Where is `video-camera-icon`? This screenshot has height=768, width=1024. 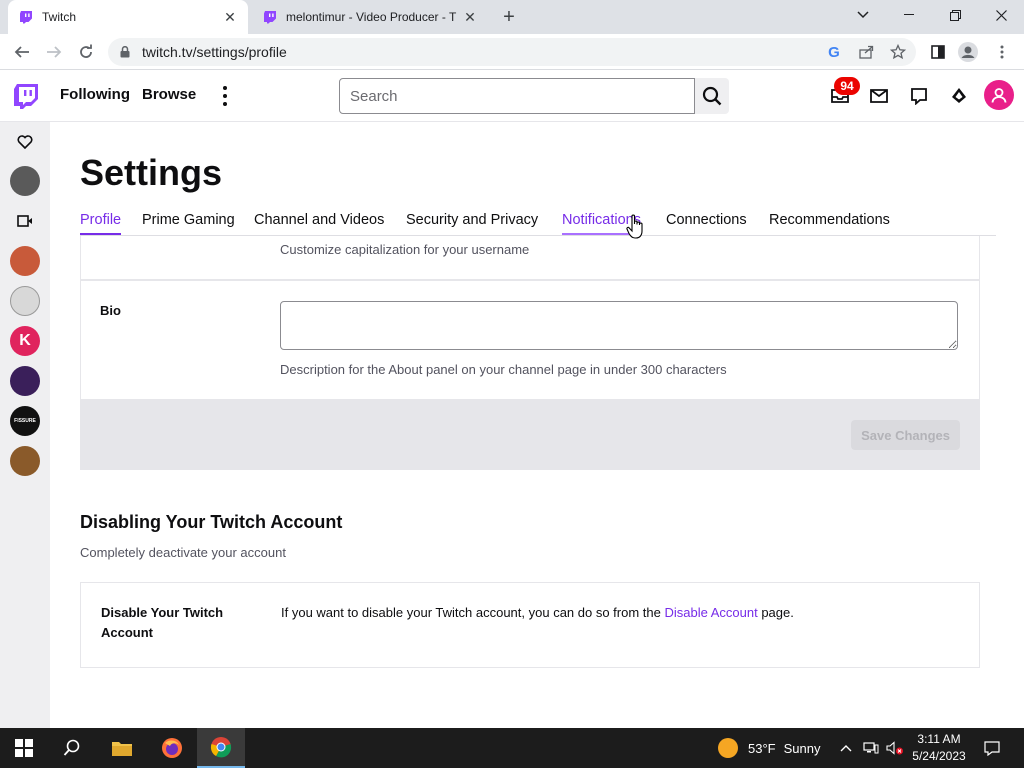 video-camera-icon is located at coordinates (25, 221).